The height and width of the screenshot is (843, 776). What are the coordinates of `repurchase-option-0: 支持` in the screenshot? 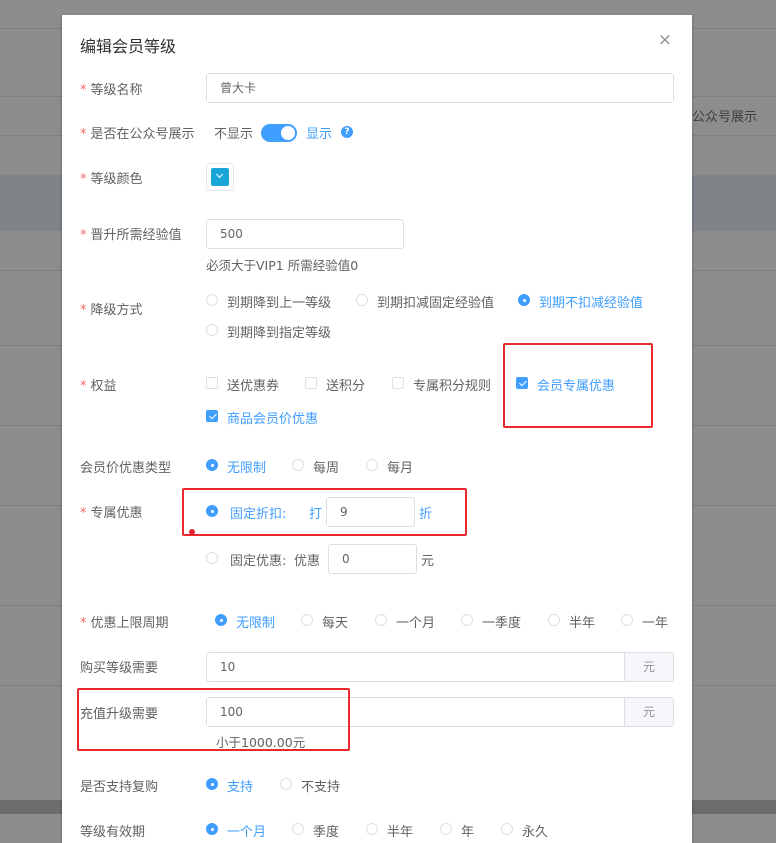 It's located at (240, 787).